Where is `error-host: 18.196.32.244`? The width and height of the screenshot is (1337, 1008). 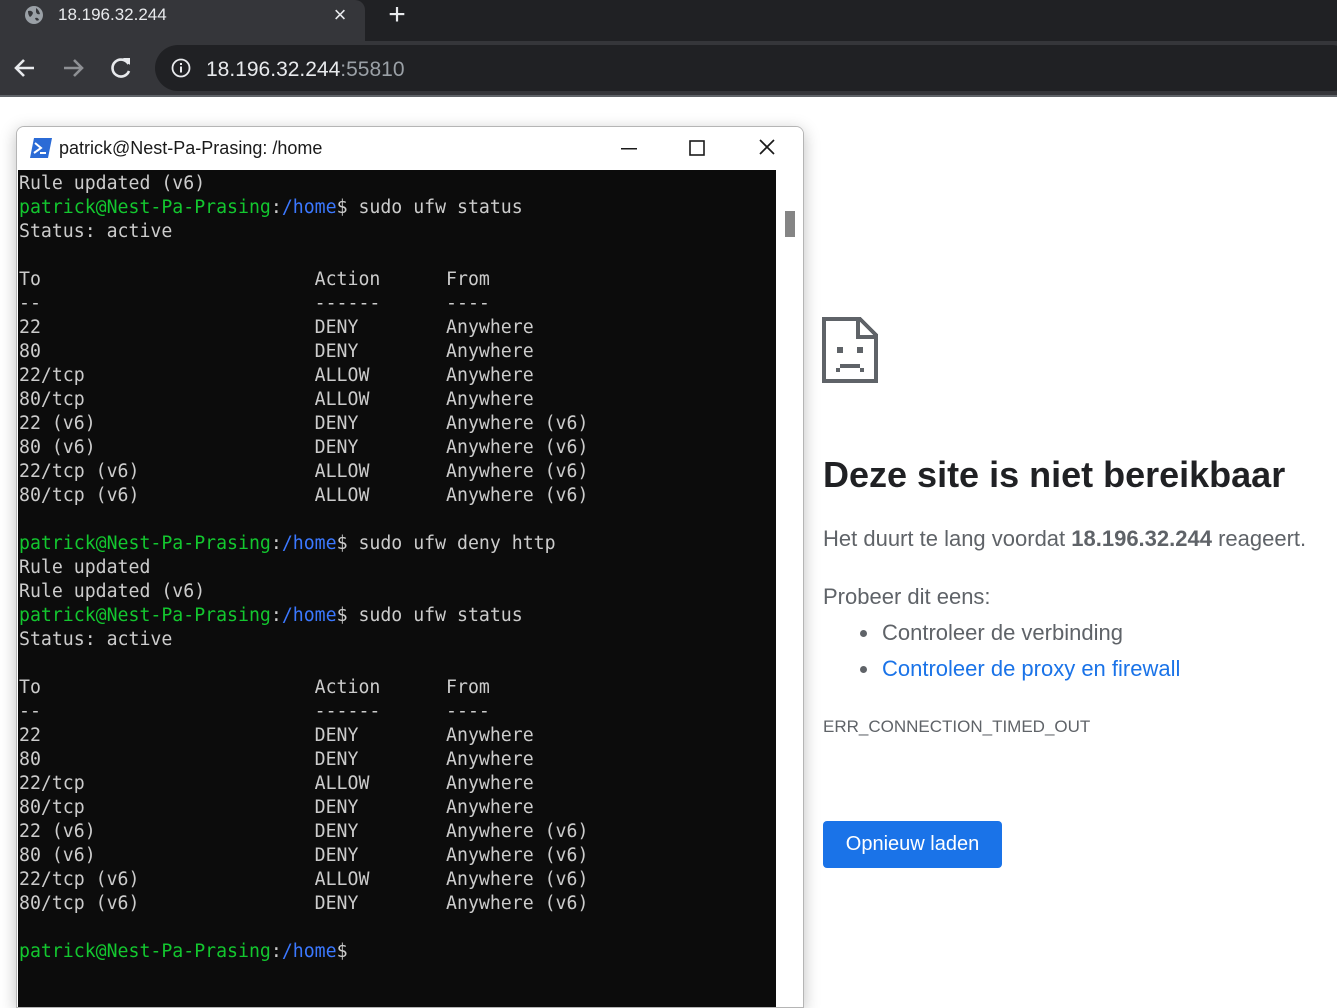
error-host: 18.196.32.244 is located at coordinates (1141, 538).